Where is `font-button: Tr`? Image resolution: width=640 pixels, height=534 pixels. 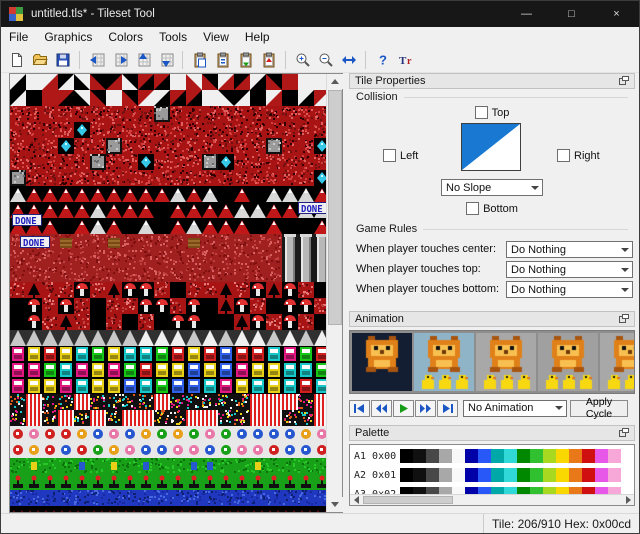
font-button: Tr is located at coordinates (405, 60).